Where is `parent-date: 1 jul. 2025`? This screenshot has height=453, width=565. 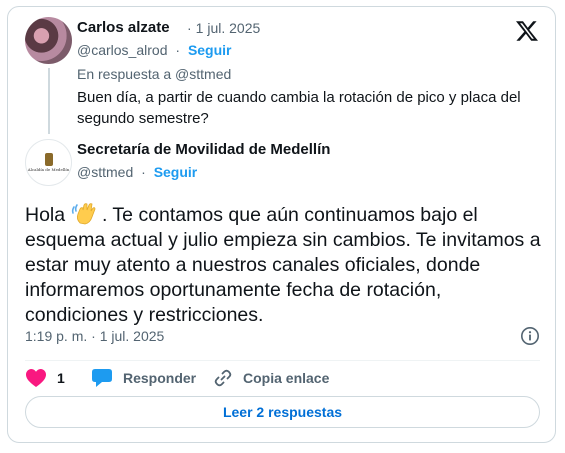 parent-date: 1 jul. 2025 is located at coordinates (228, 28).